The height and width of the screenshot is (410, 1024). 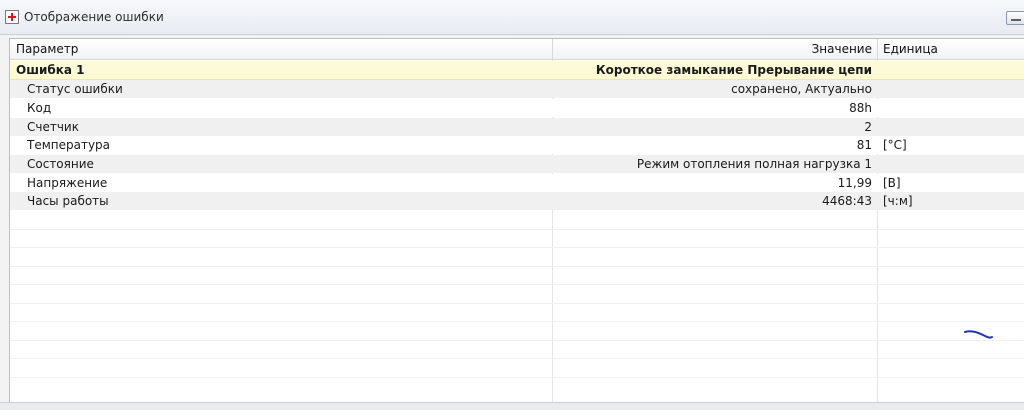 What do you see at coordinates (47, 49) in the screenshot?
I see `column-header-parameter: Параметр` at bounding box center [47, 49].